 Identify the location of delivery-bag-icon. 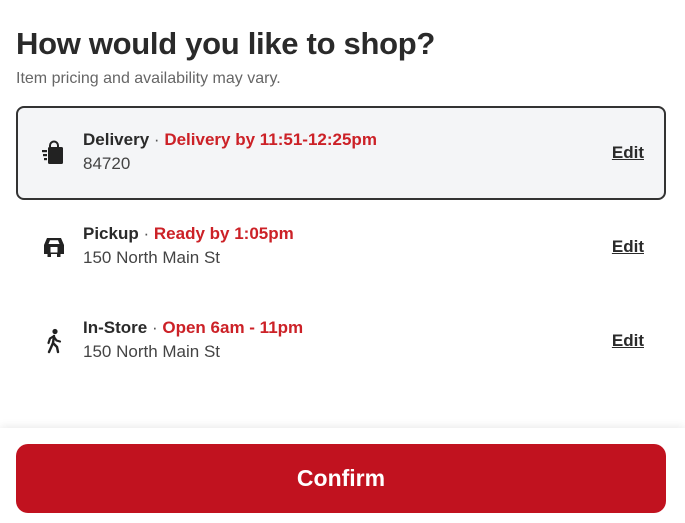
(54, 153).